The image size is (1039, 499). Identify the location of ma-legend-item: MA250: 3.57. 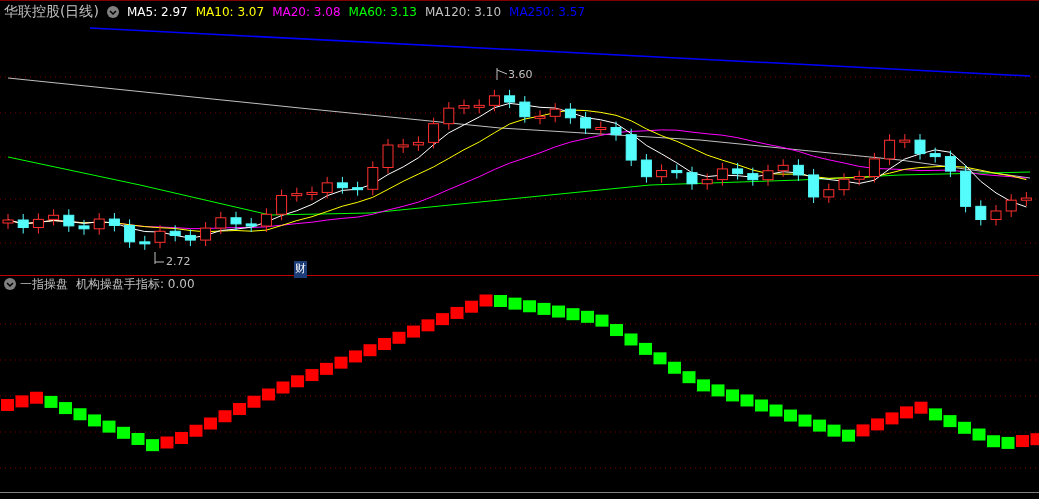
(547, 12).